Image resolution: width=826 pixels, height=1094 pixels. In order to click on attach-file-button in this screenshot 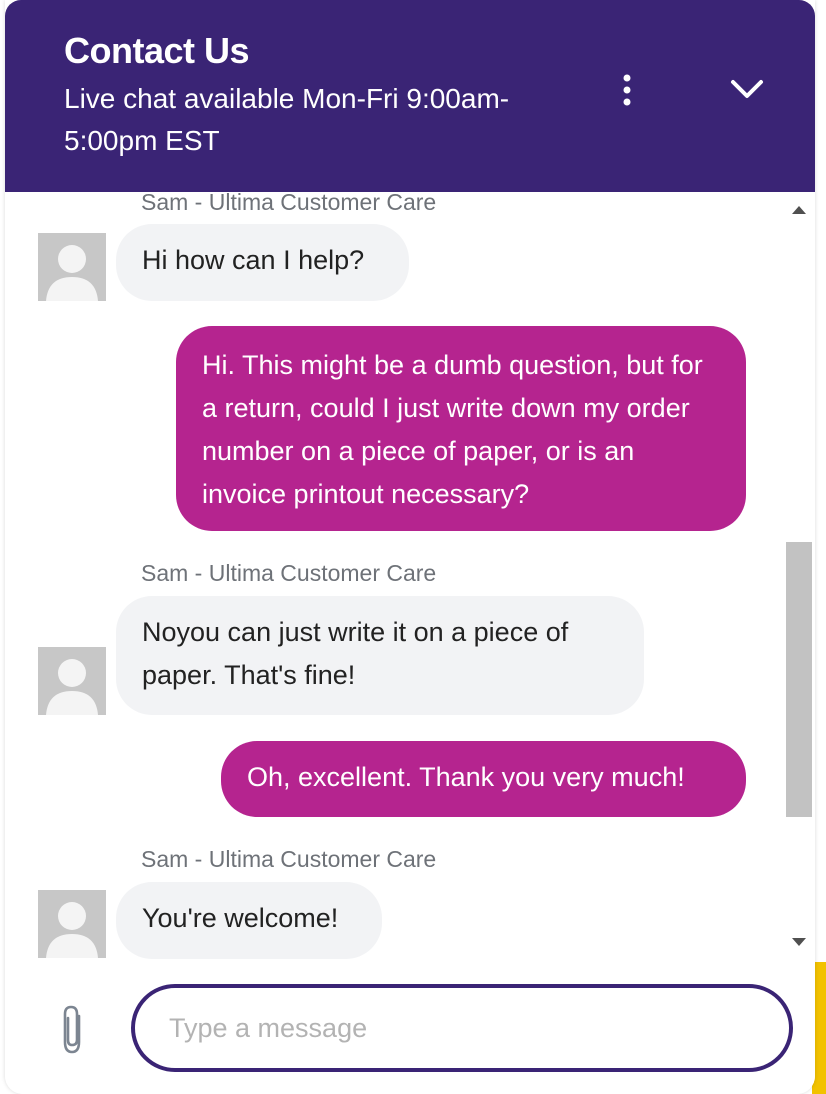, I will do `click(73, 1030)`.